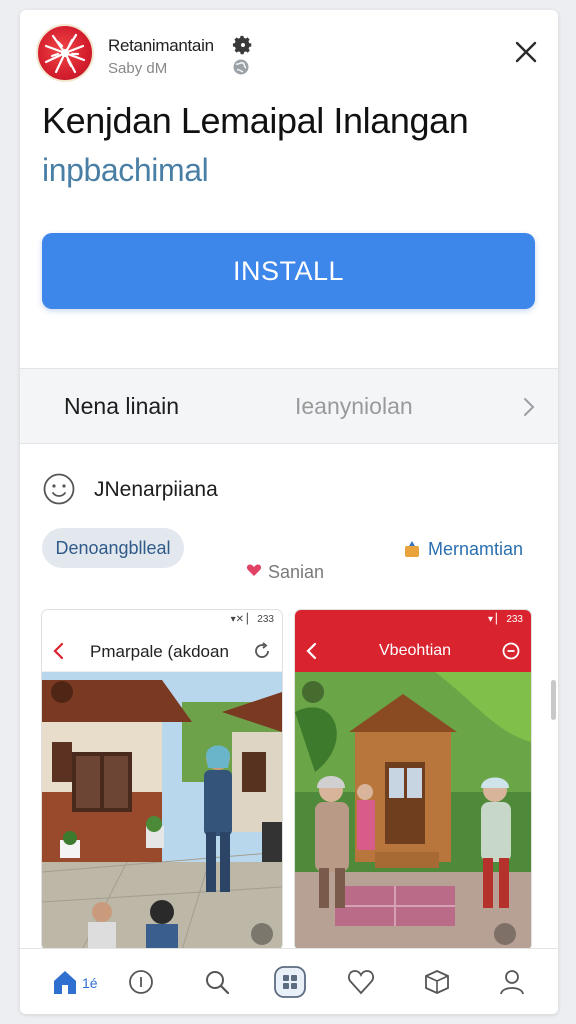 The image size is (576, 1024). Describe the element at coordinates (59, 489) in the screenshot. I see `smile-icon` at that location.